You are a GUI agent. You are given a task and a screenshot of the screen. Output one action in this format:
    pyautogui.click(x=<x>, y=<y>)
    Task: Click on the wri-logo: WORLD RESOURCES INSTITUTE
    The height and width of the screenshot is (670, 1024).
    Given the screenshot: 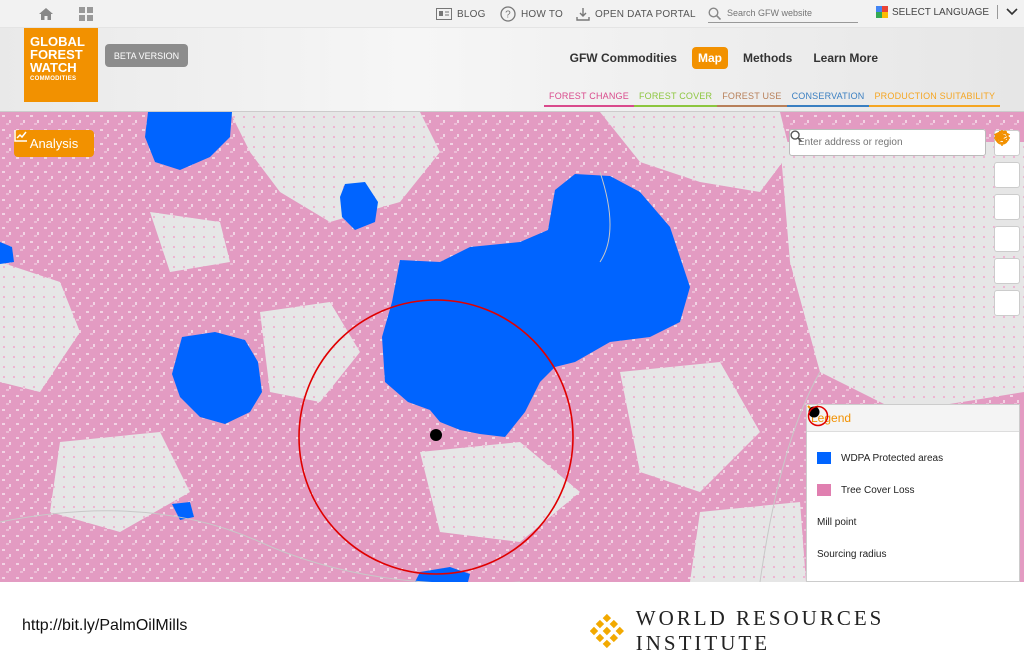 What is the action you would take?
    pyautogui.click(x=807, y=631)
    